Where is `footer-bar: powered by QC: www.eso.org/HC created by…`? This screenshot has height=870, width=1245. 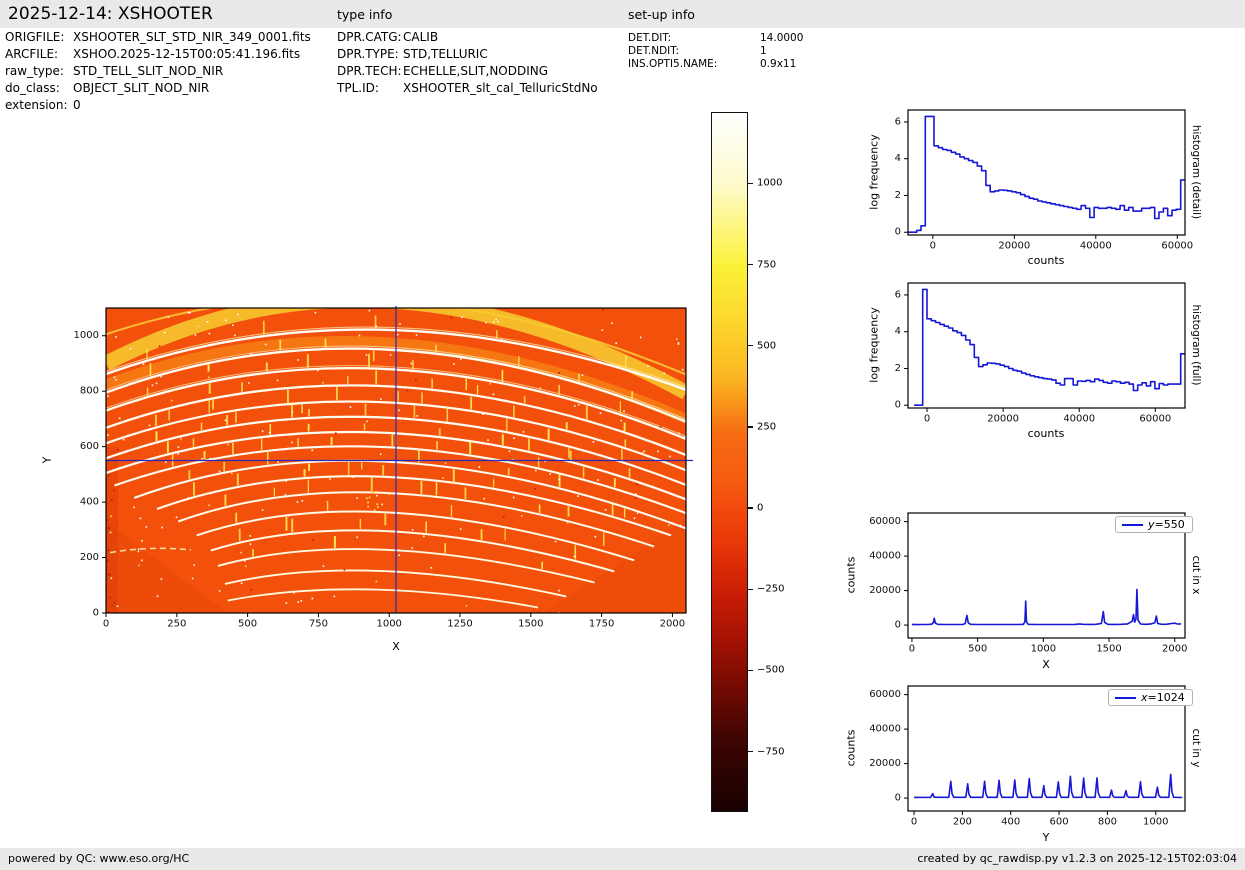 footer-bar: powered by QC: www.eso.org/HC created by… is located at coordinates (622, 859).